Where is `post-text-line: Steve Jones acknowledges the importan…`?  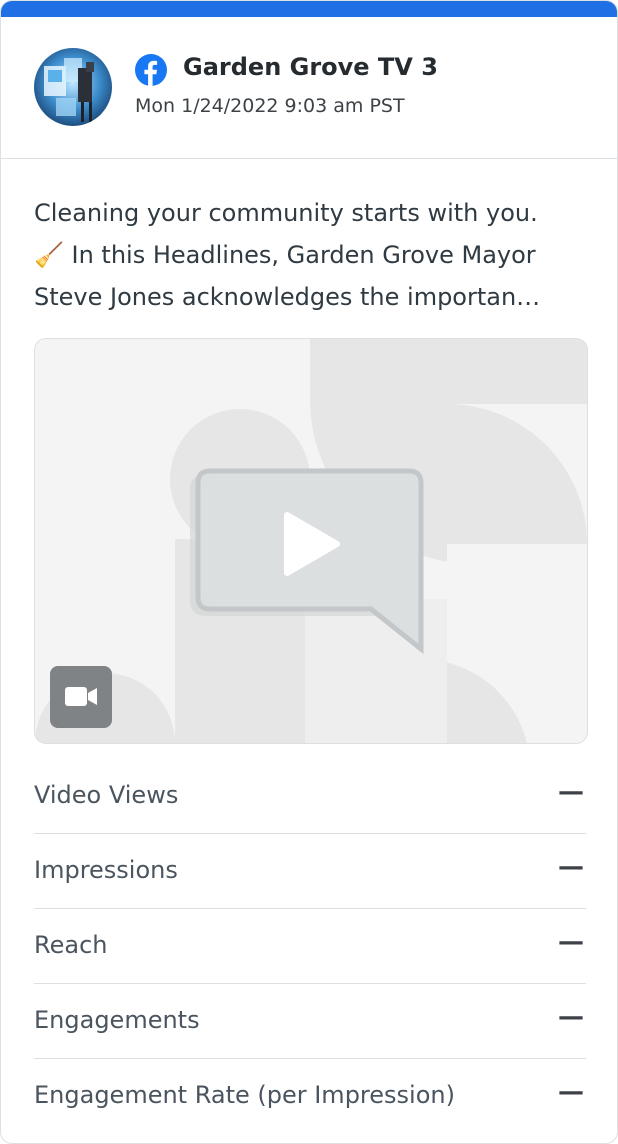
post-text-line: Steve Jones acknowledges the importan… is located at coordinates (287, 297).